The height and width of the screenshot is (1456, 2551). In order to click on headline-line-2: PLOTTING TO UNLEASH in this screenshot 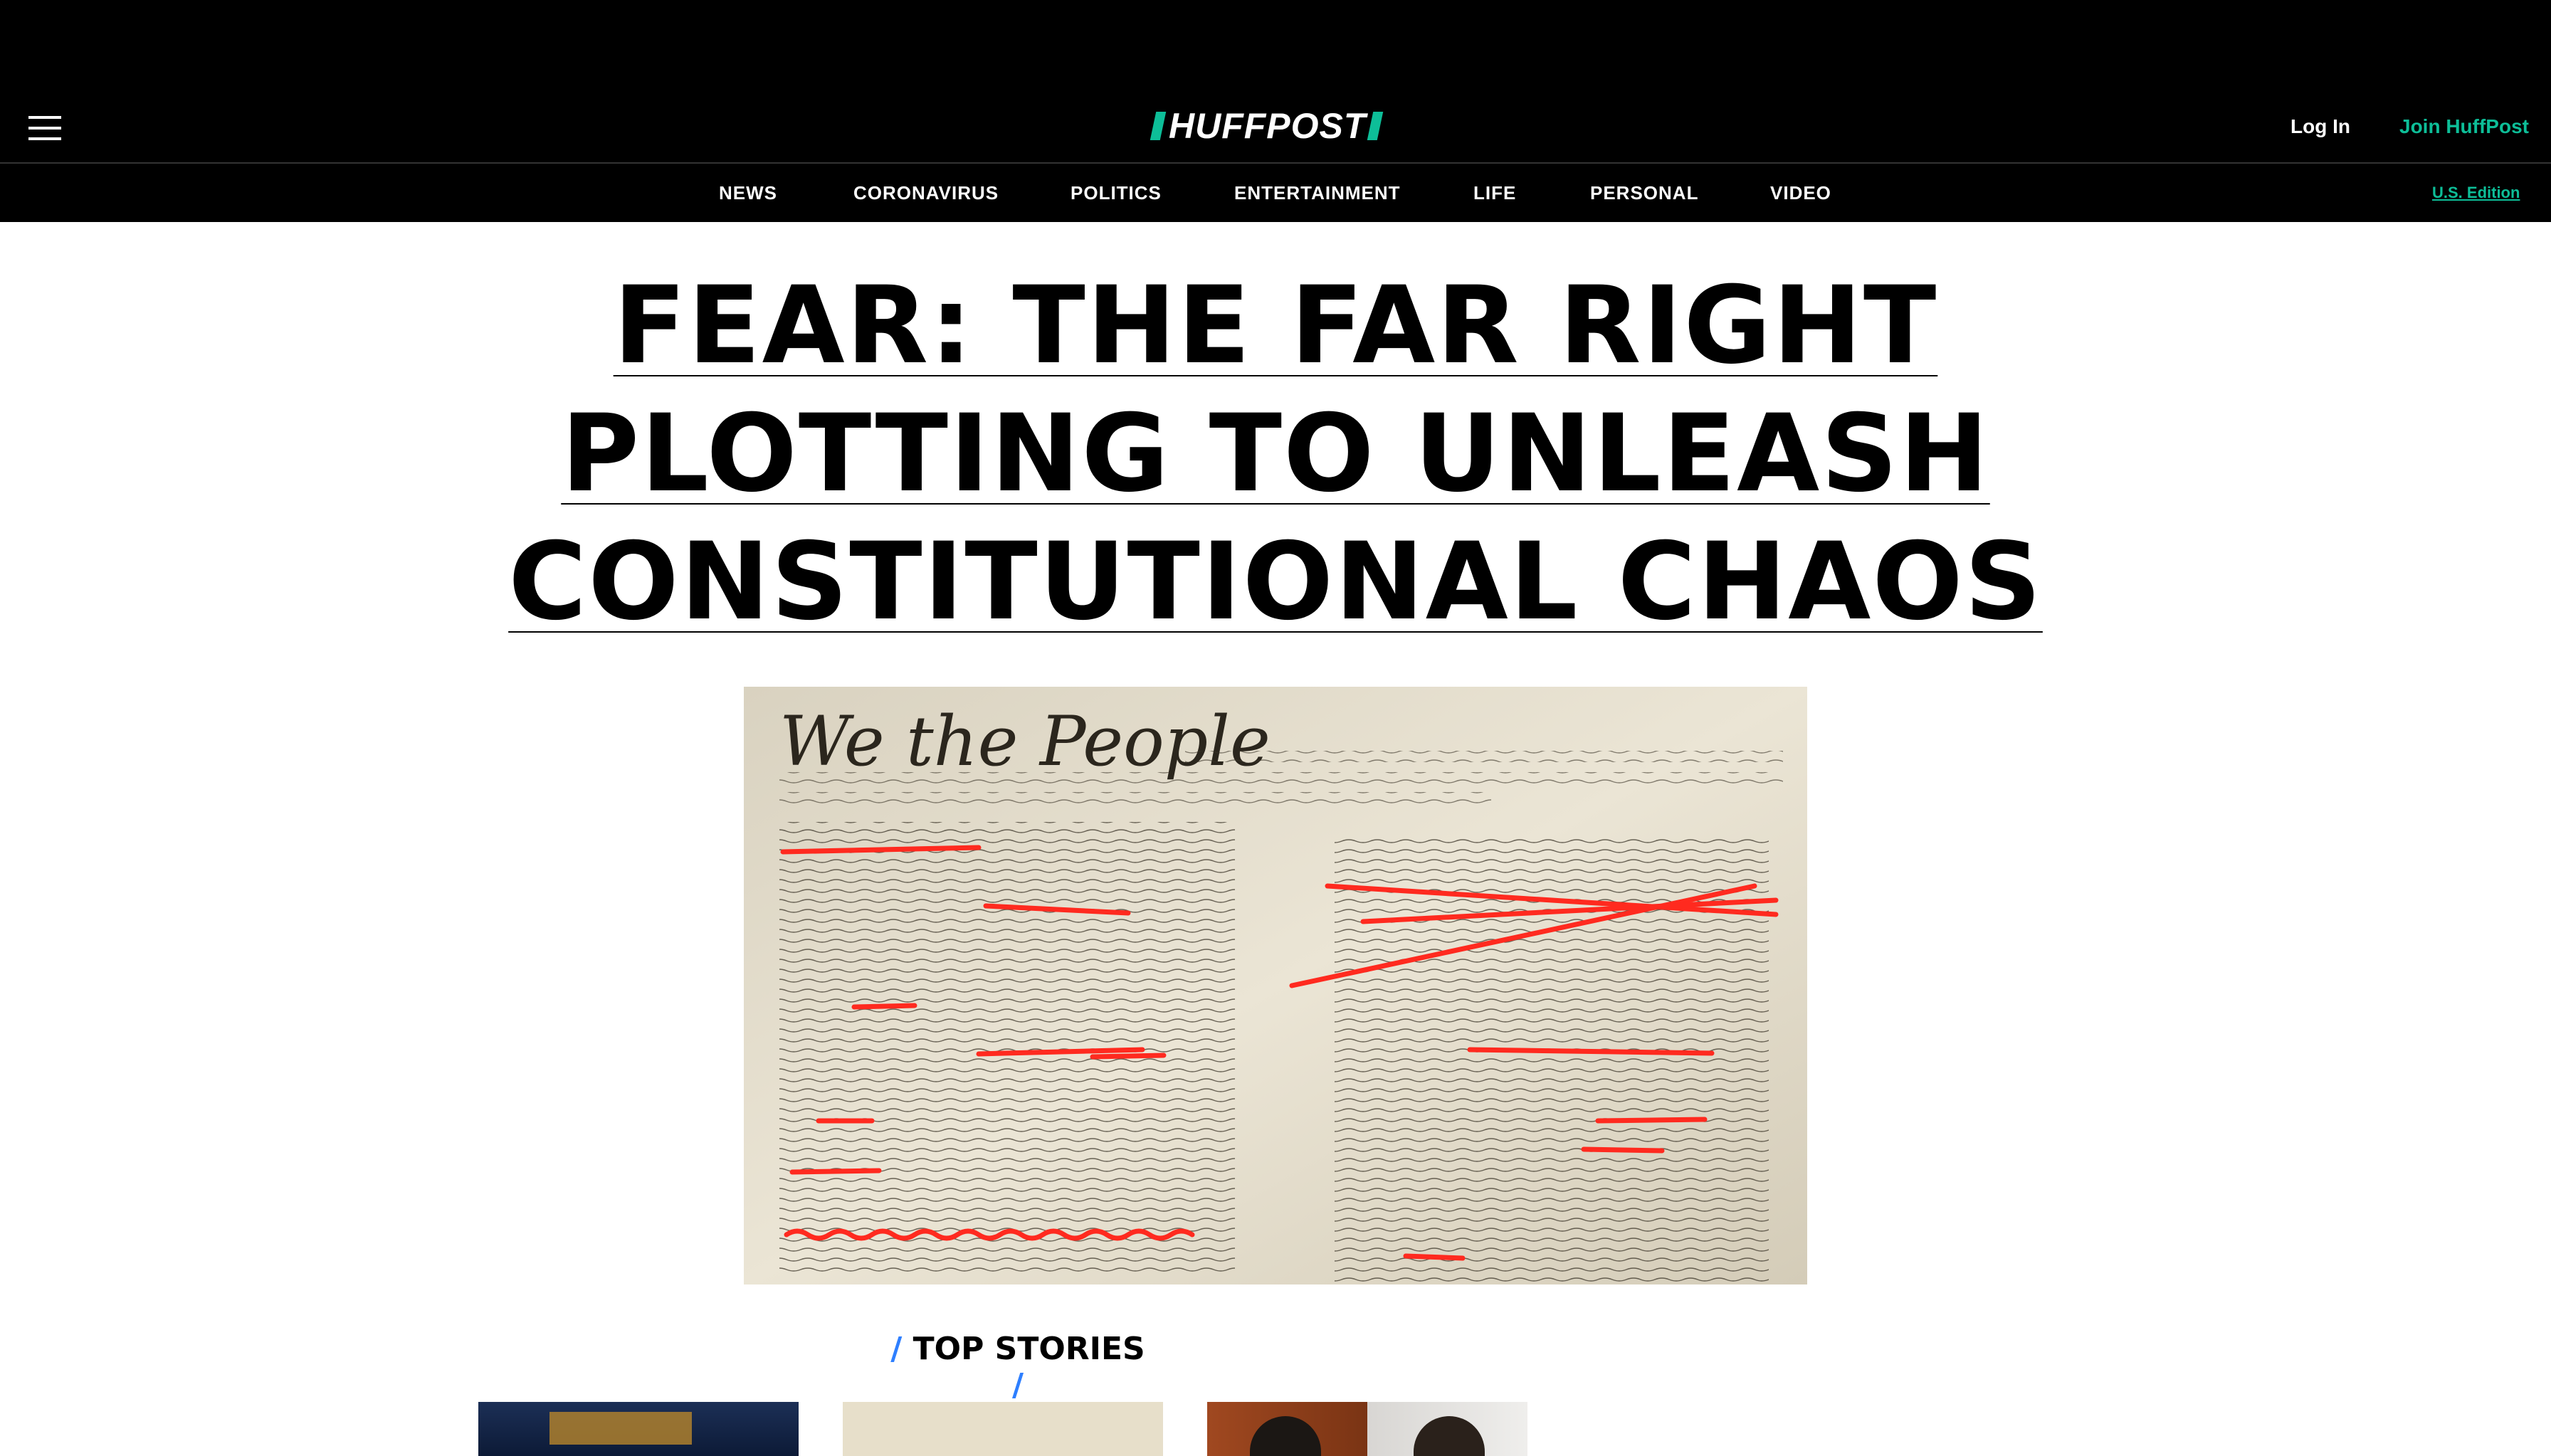, I will do `click(1275, 454)`.